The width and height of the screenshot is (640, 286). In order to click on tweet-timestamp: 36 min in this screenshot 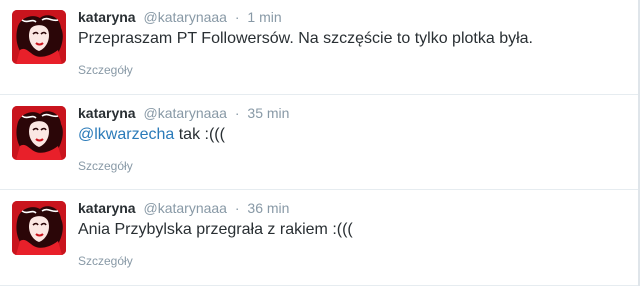, I will do `click(268, 208)`.